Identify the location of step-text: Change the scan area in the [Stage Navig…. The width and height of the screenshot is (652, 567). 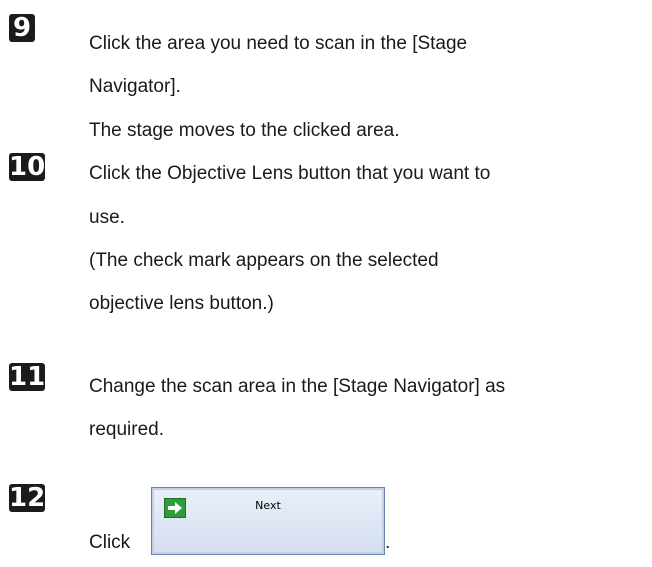
(297, 386).